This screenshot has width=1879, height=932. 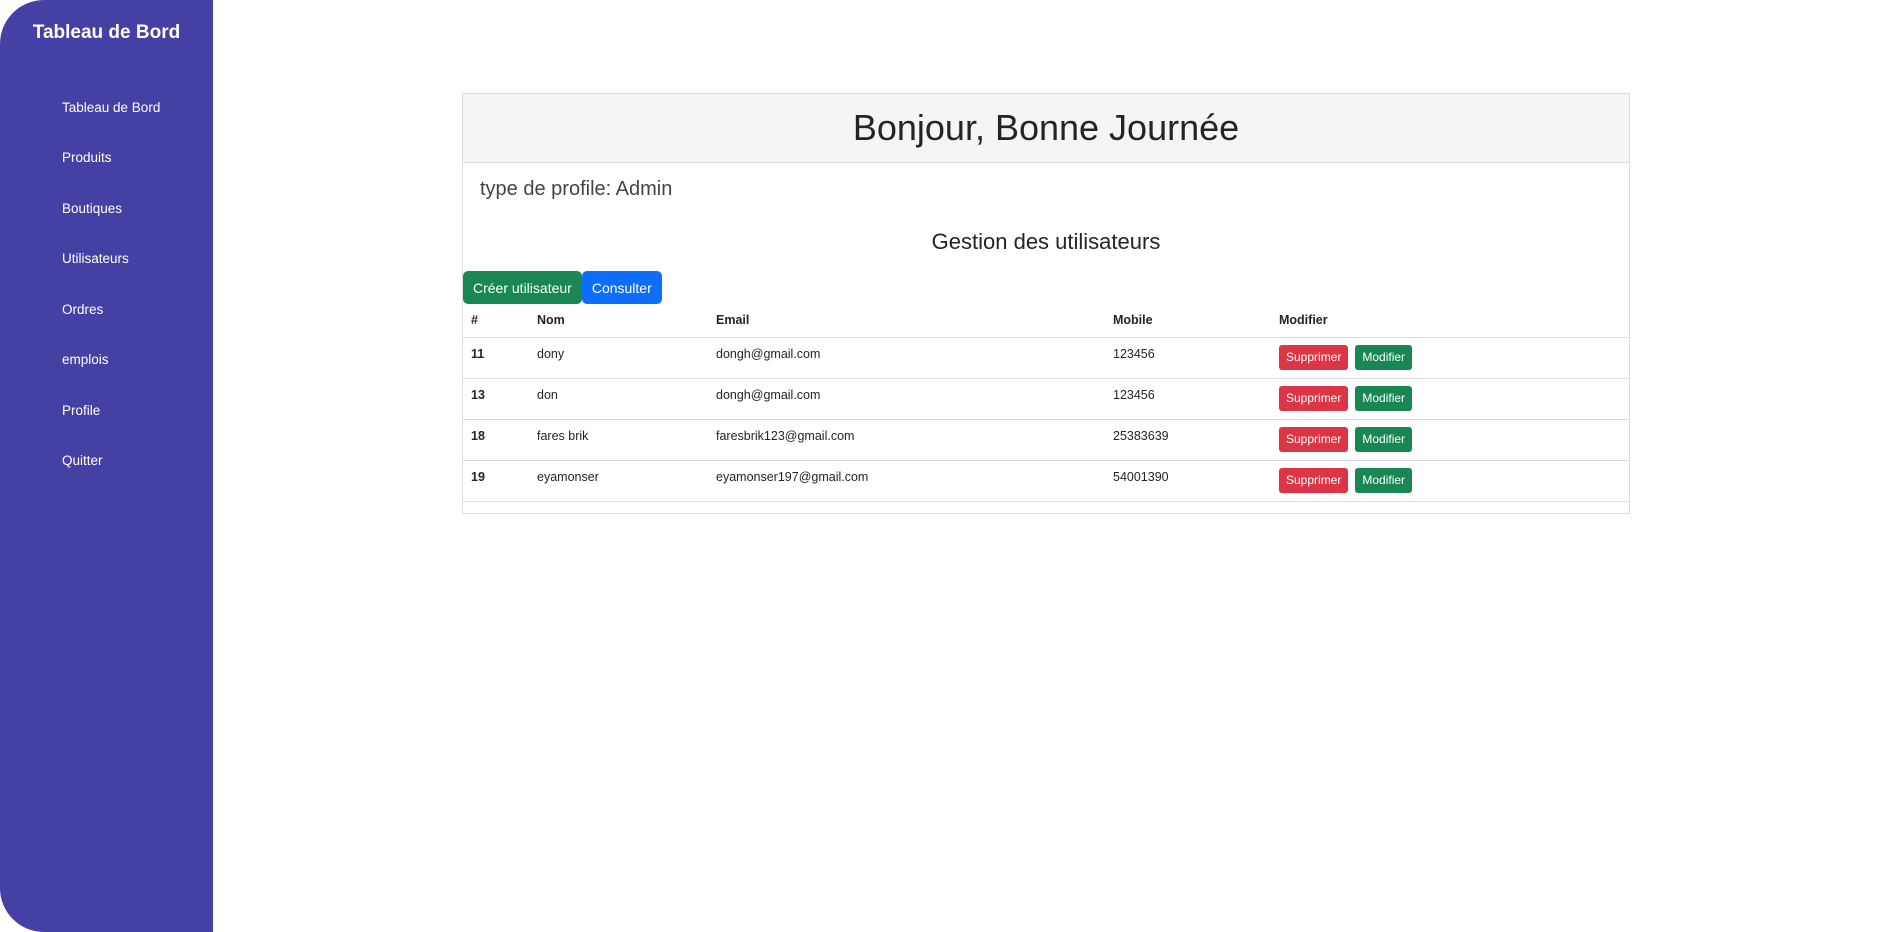 I want to click on table-header-row: # Nom Email Mobile Modifier, so click(x=1046, y=321).